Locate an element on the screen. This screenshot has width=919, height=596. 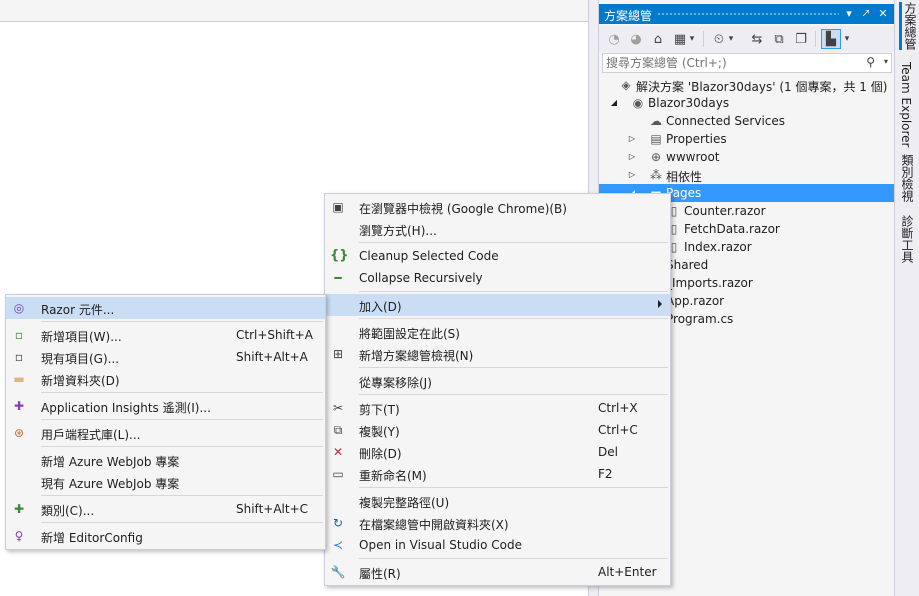
menu-item-shortcut: Ctrl+Shift+A is located at coordinates (274, 335).